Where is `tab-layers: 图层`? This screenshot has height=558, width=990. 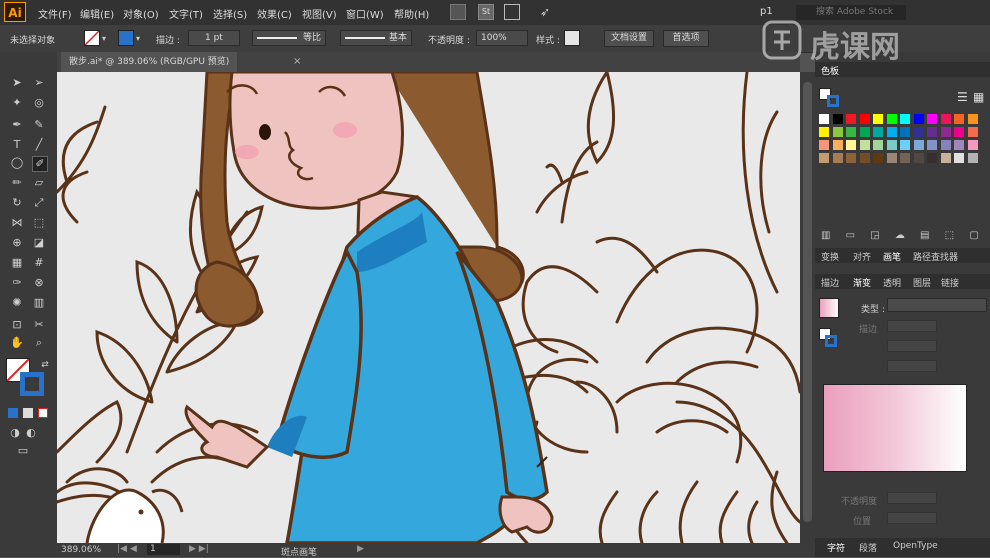 tab-layers: 图层 is located at coordinates (922, 282).